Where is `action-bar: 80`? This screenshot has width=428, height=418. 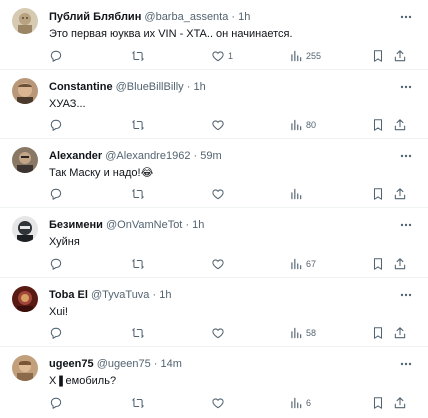 action-bar: 80 is located at coordinates (230, 126).